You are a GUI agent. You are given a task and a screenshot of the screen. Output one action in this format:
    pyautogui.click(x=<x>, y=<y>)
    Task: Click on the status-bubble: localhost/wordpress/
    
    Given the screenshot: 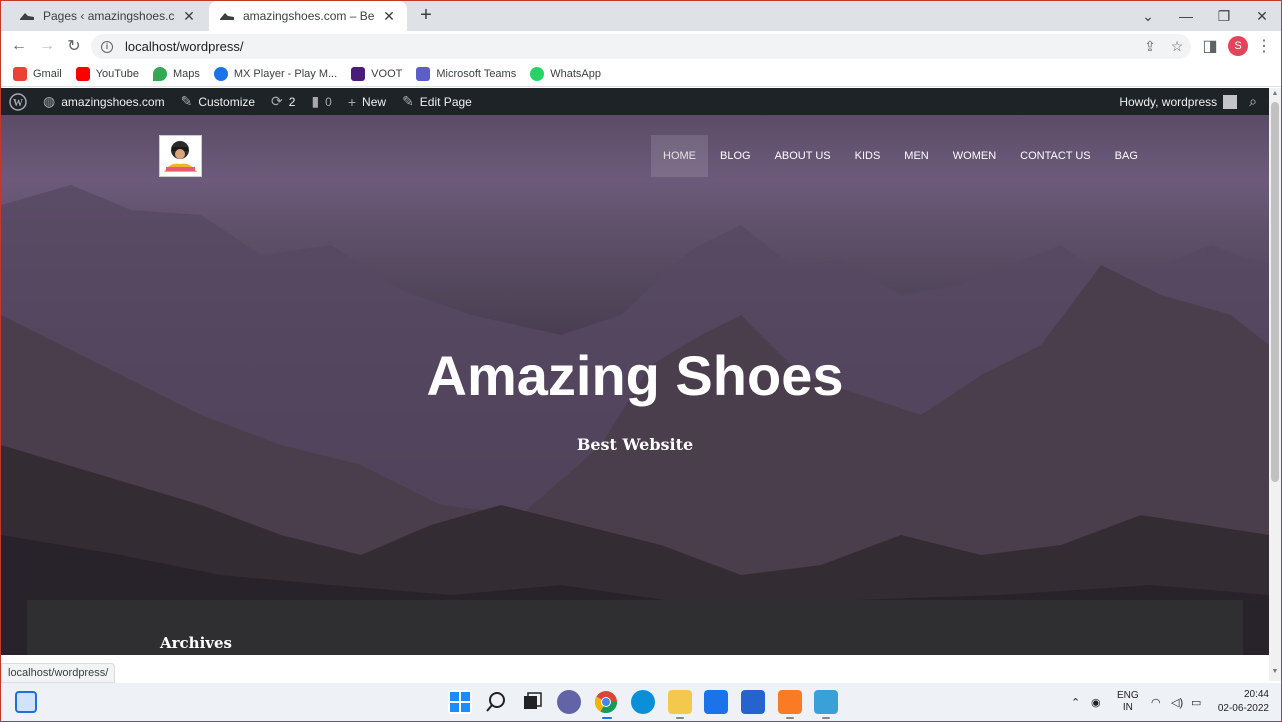 What is the action you would take?
    pyautogui.click(x=58, y=673)
    